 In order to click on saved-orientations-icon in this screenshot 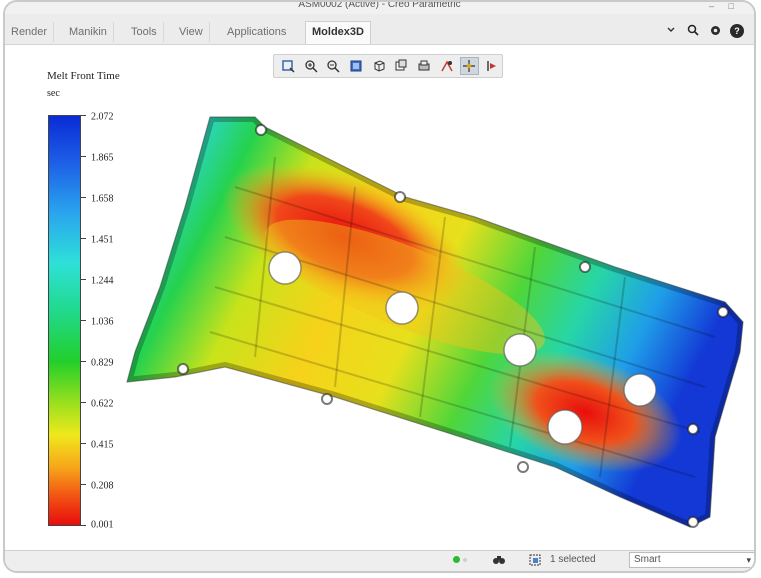, I will do `click(379, 66)`.